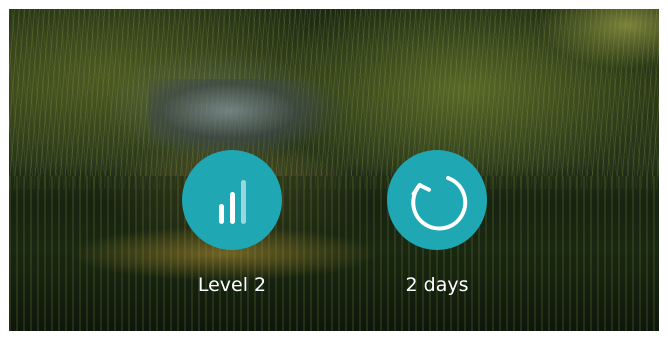  What do you see at coordinates (439, 203) in the screenshot?
I see `refresh-icon` at bounding box center [439, 203].